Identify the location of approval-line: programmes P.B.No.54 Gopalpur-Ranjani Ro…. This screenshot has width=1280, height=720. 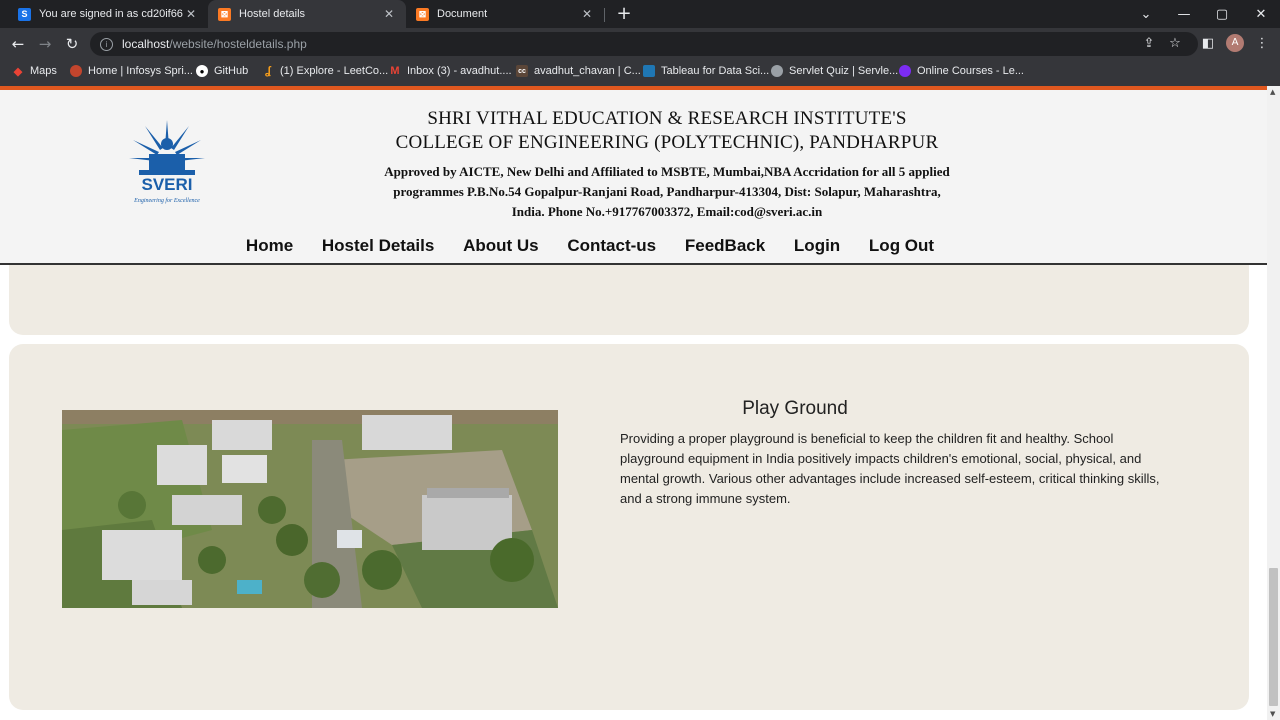
(667, 191).